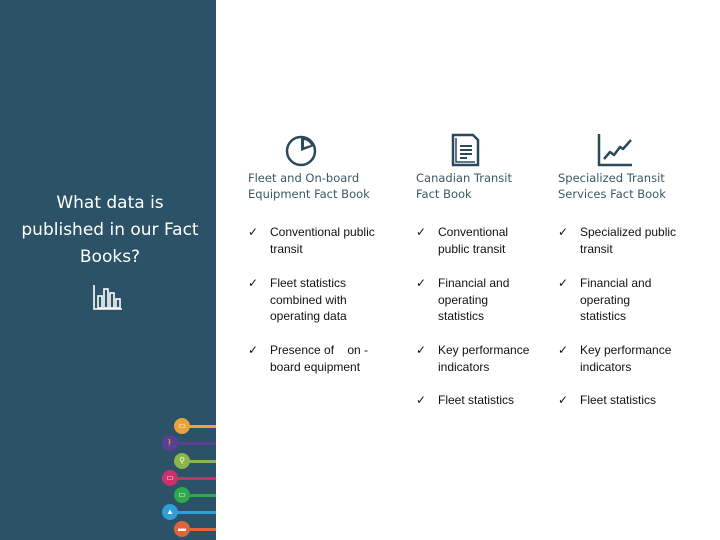 The width and height of the screenshot is (720, 540). I want to click on document-icon, so click(465, 150).